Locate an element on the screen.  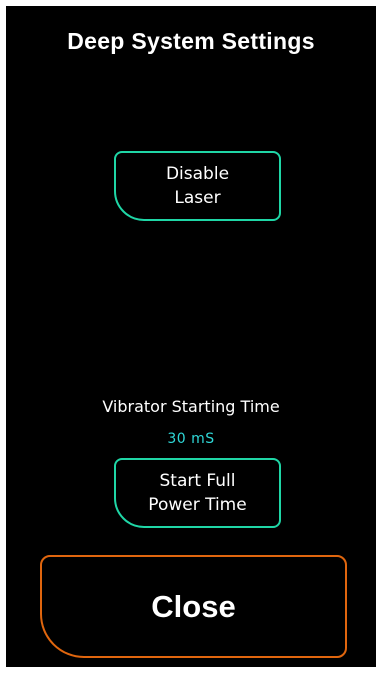
start-full-power-time-button-label: Start Full Power Time is located at coordinates (197, 493).